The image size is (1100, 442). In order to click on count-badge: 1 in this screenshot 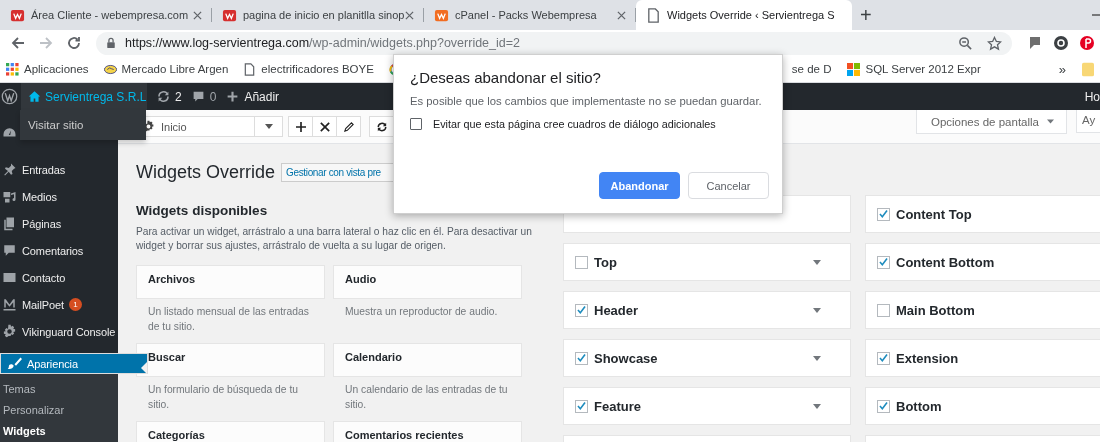, I will do `click(75, 304)`.